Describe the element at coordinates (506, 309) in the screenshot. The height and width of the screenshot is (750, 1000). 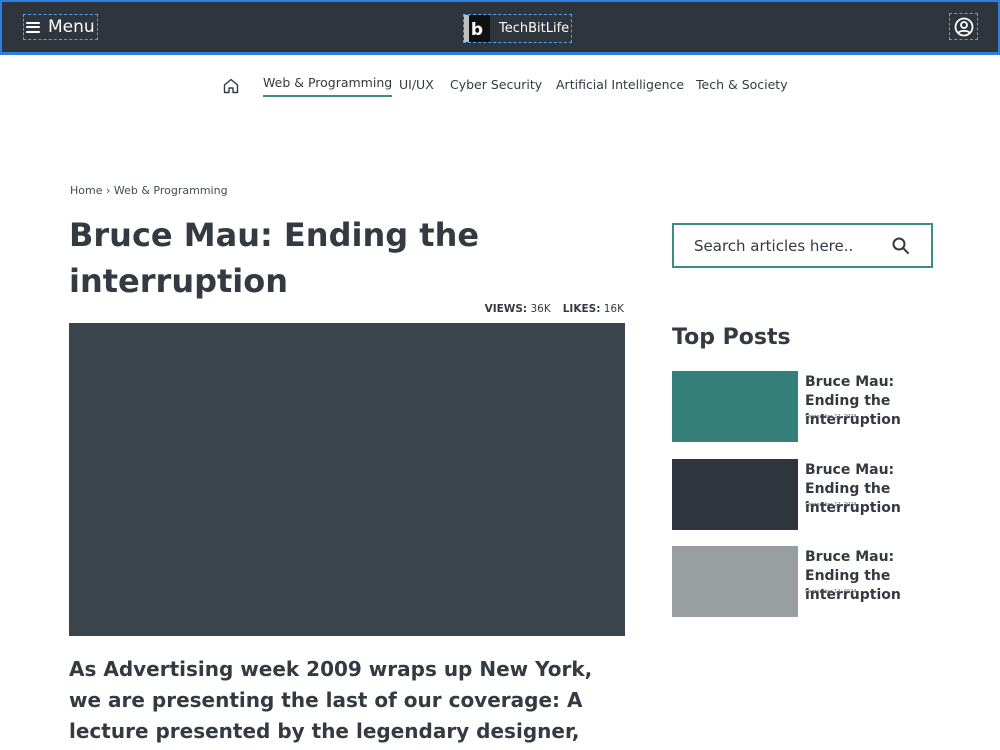
I see `views-label: VIEWS:` at that location.